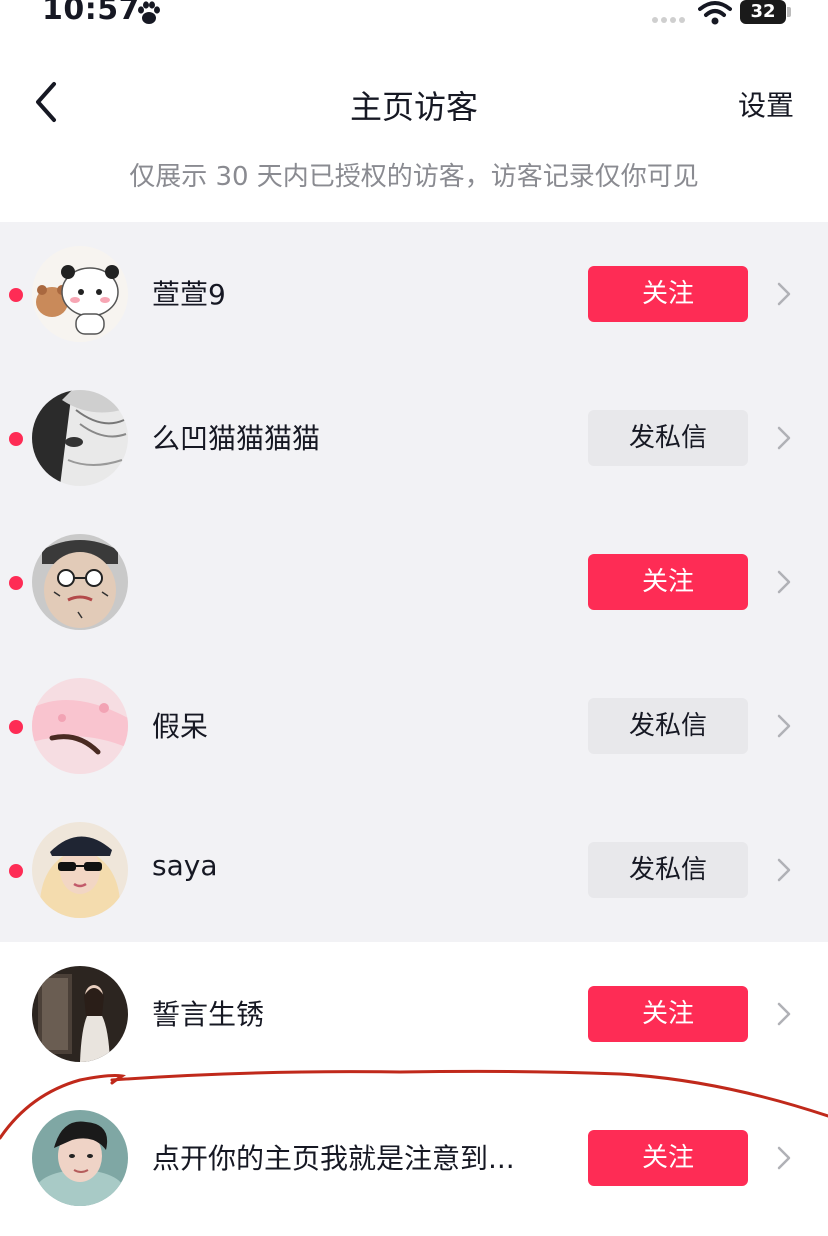 The height and width of the screenshot is (1236, 828). I want to click on signal-icon, so click(668, 20).